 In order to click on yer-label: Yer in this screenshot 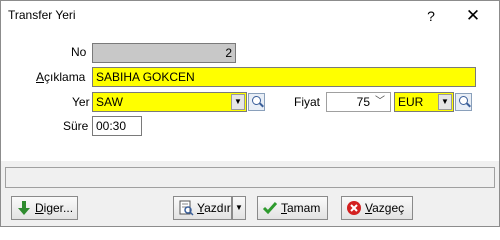, I will do `click(81, 102)`.